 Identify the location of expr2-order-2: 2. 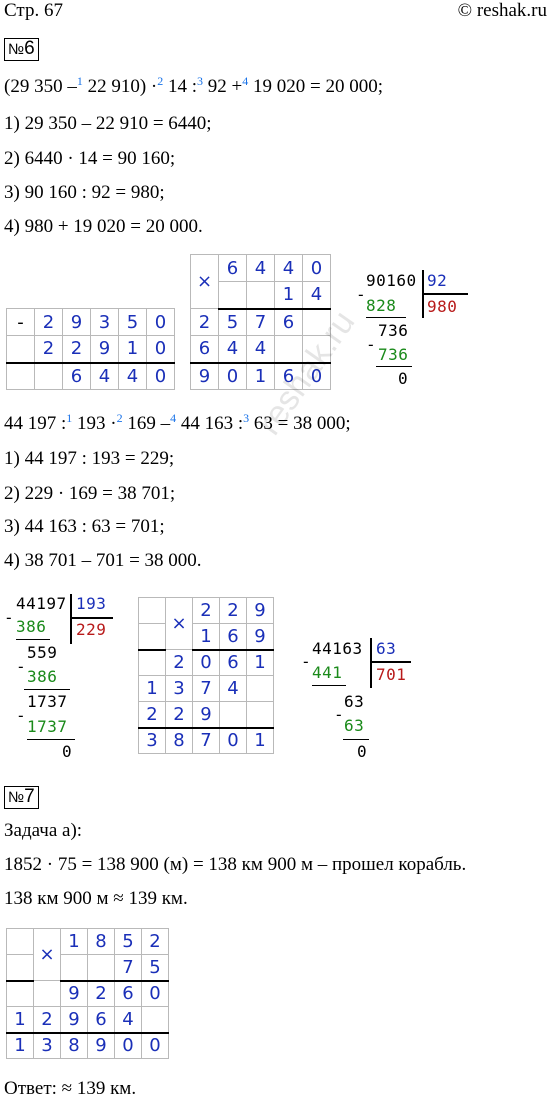
(119, 418).